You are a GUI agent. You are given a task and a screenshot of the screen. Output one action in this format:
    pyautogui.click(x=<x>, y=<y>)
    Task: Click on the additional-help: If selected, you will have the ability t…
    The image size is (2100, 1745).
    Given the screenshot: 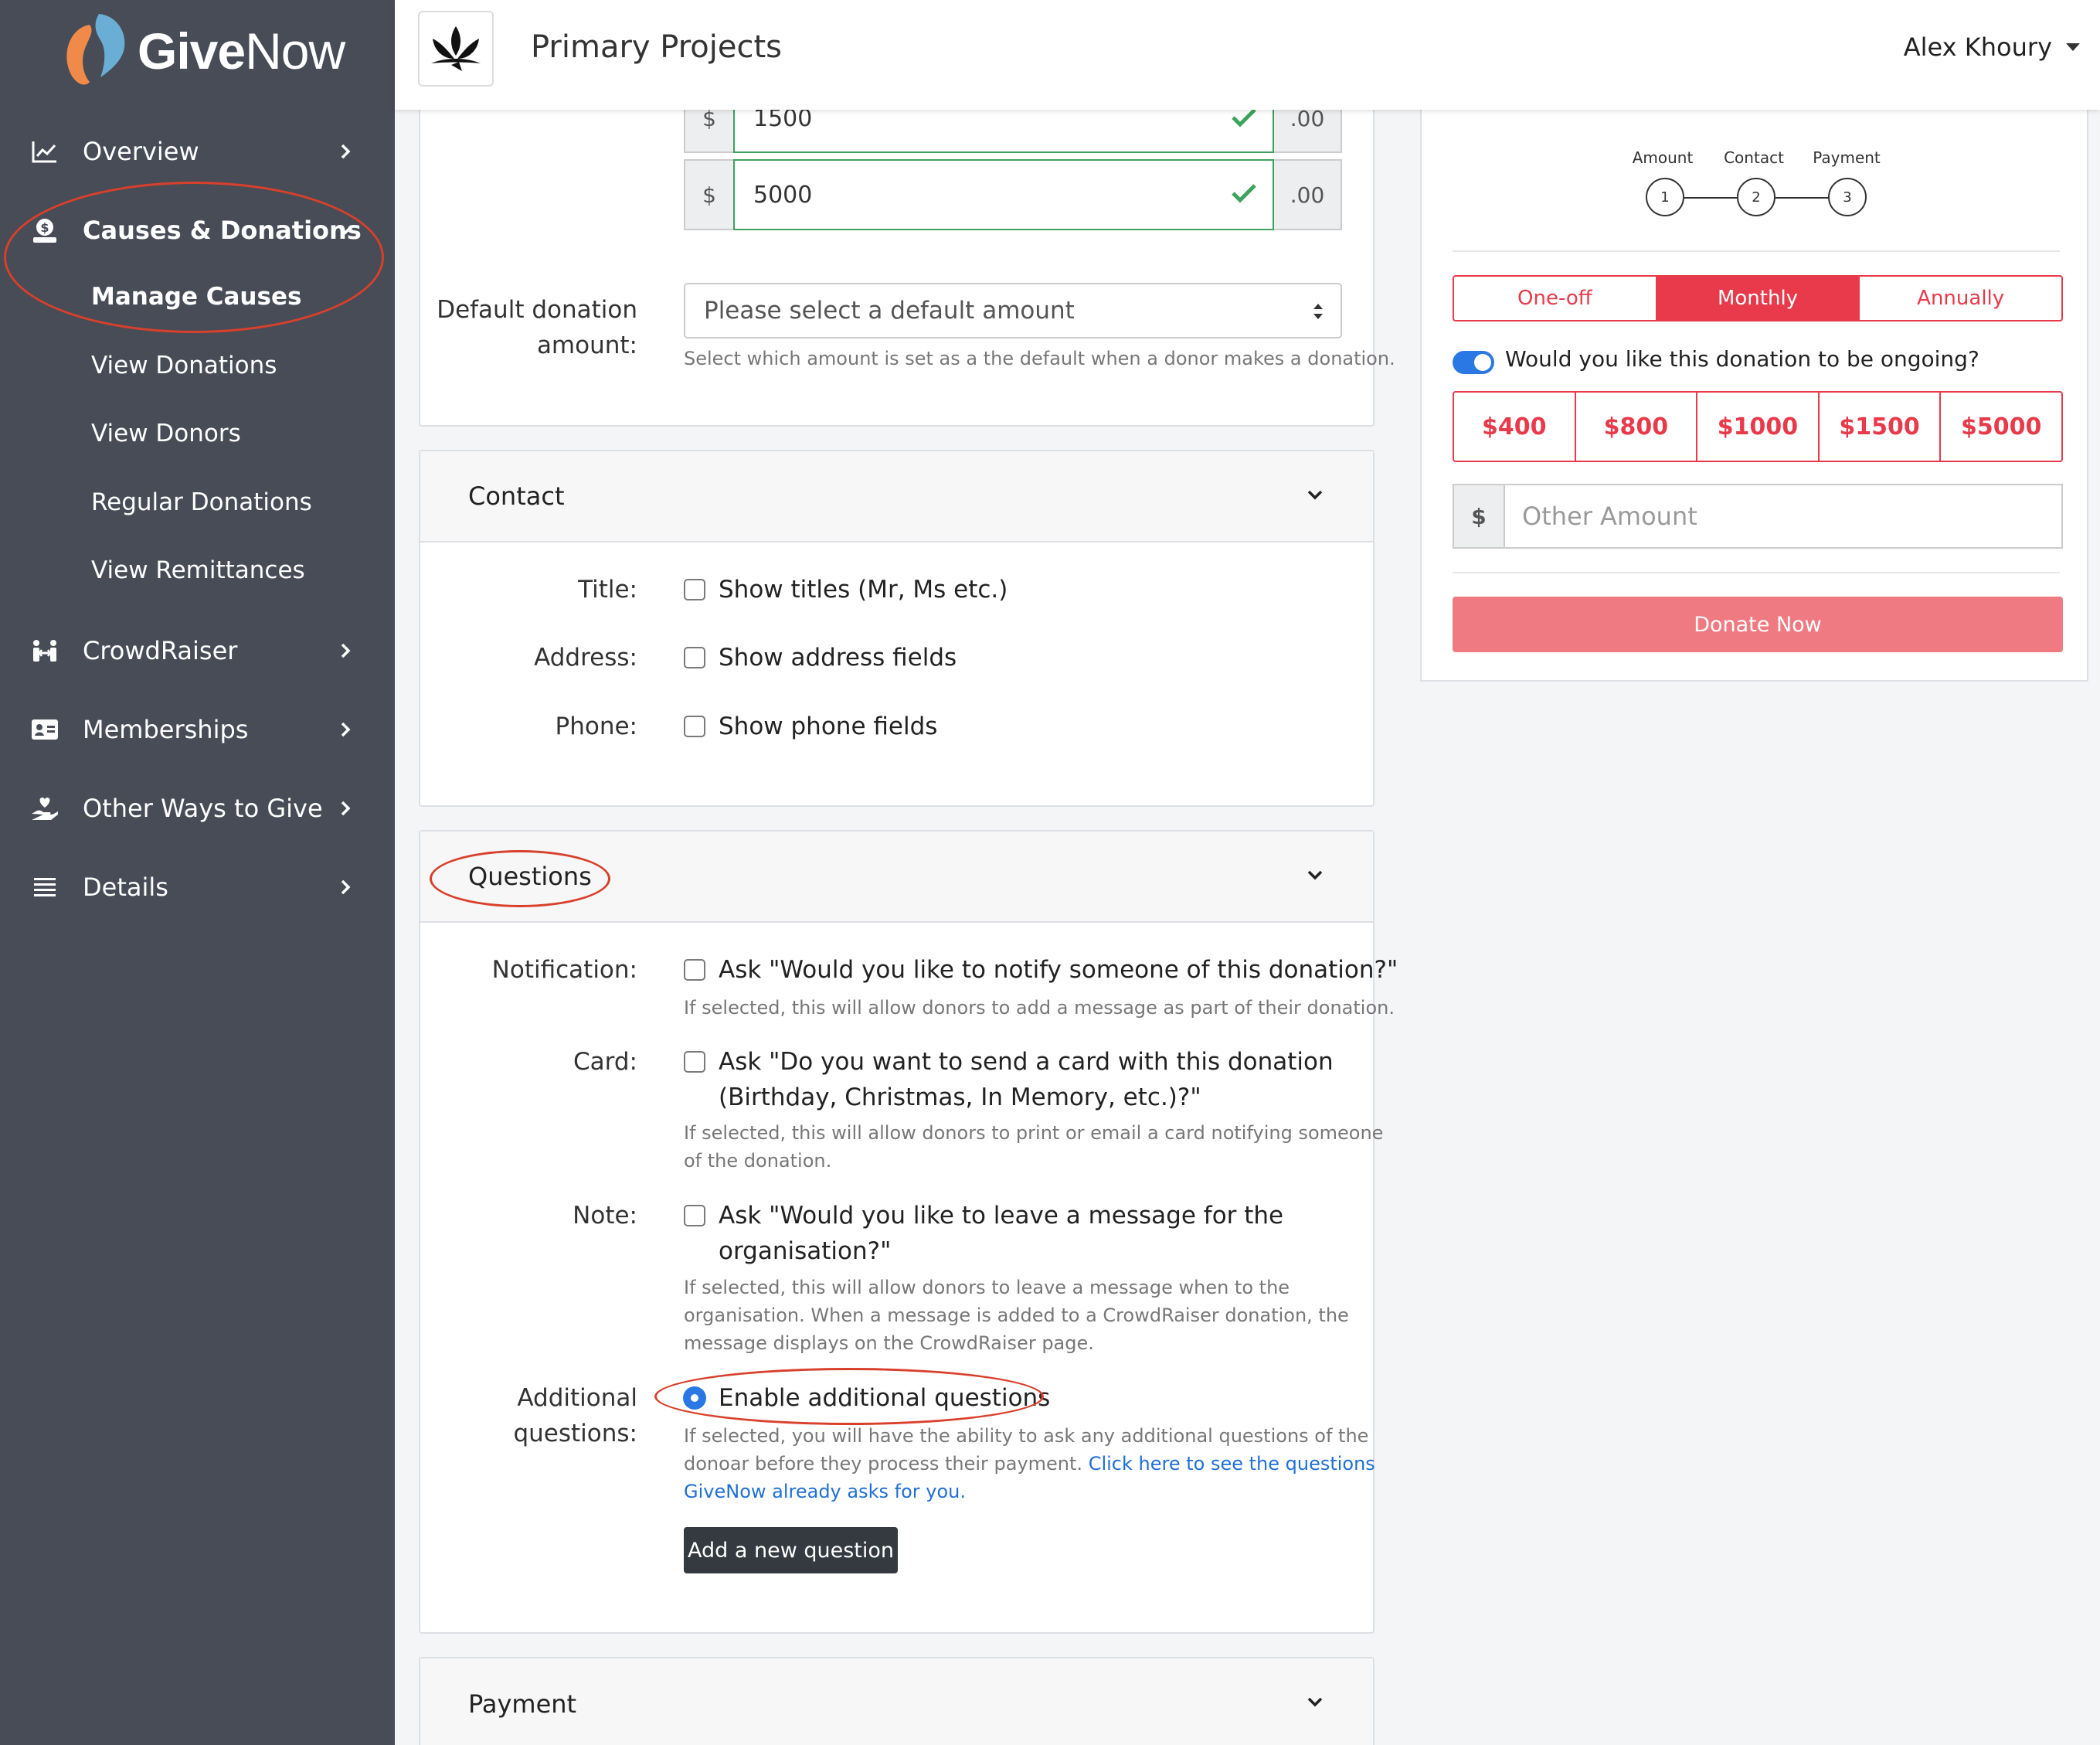 What is the action you would take?
    pyautogui.click(x=1029, y=1463)
    